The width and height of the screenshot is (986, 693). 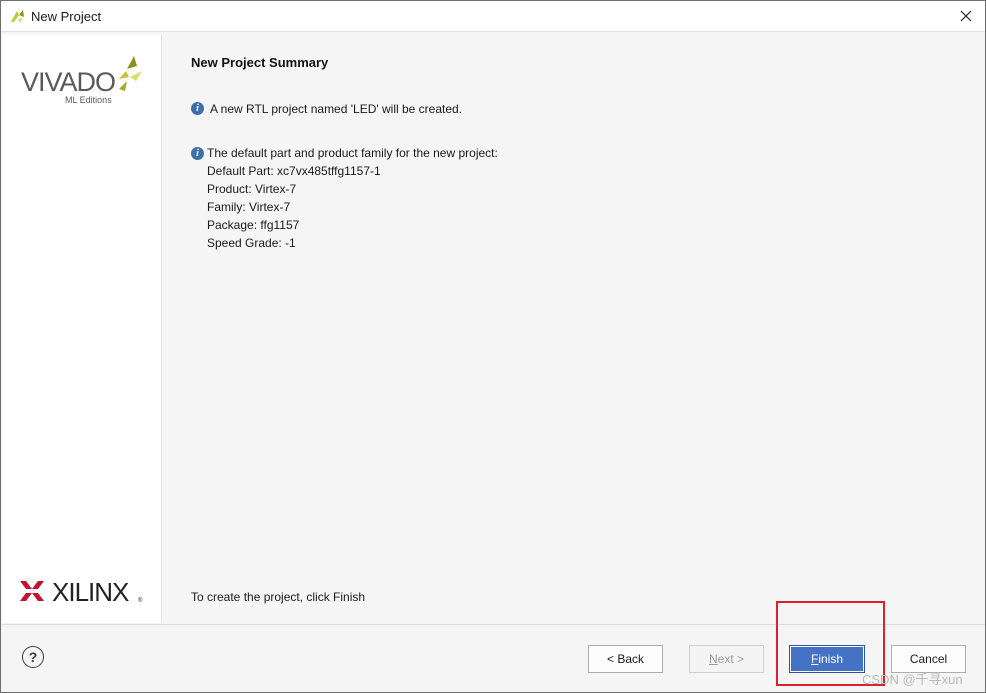 What do you see at coordinates (493, 16) in the screenshot?
I see `title-bar: New Project` at bounding box center [493, 16].